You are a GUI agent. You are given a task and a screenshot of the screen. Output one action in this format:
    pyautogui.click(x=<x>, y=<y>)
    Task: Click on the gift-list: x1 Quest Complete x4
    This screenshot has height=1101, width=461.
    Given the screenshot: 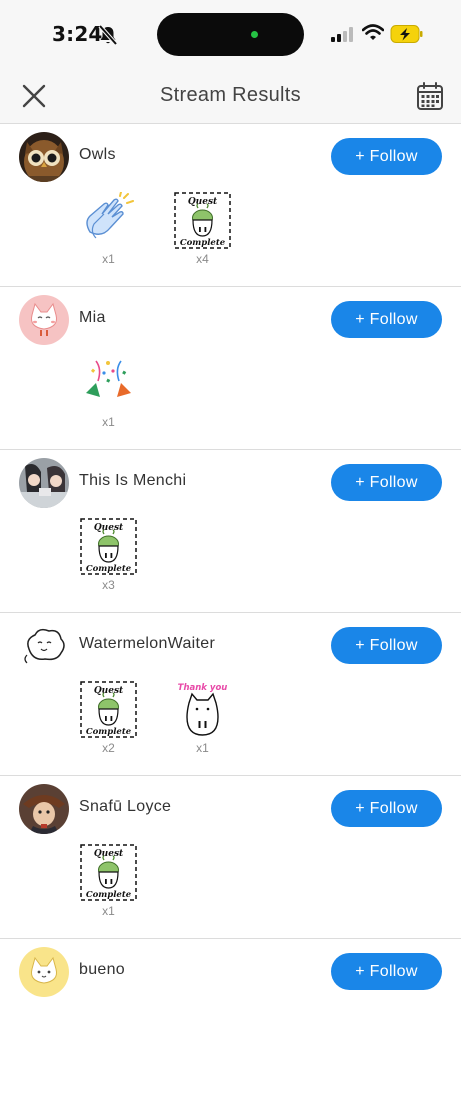 What is the action you would take?
    pyautogui.click(x=155, y=229)
    